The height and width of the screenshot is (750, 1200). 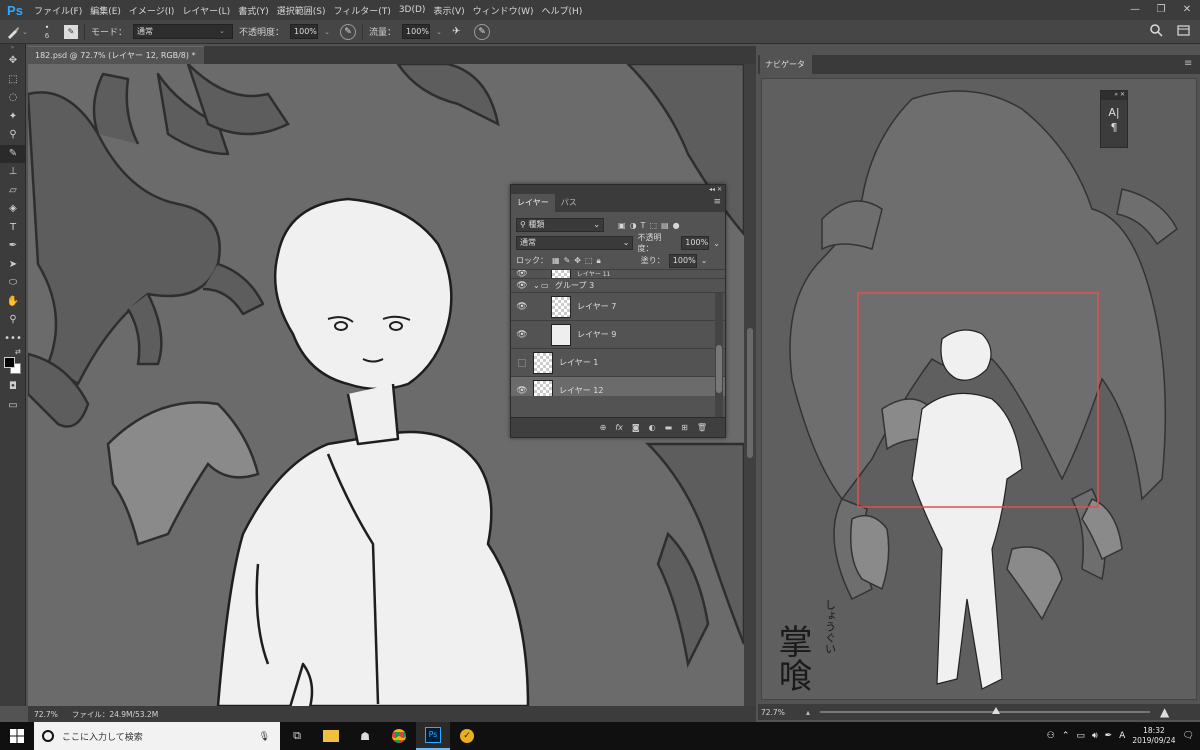 I want to click on task-view-icon: ⧉, so click(x=297, y=736).